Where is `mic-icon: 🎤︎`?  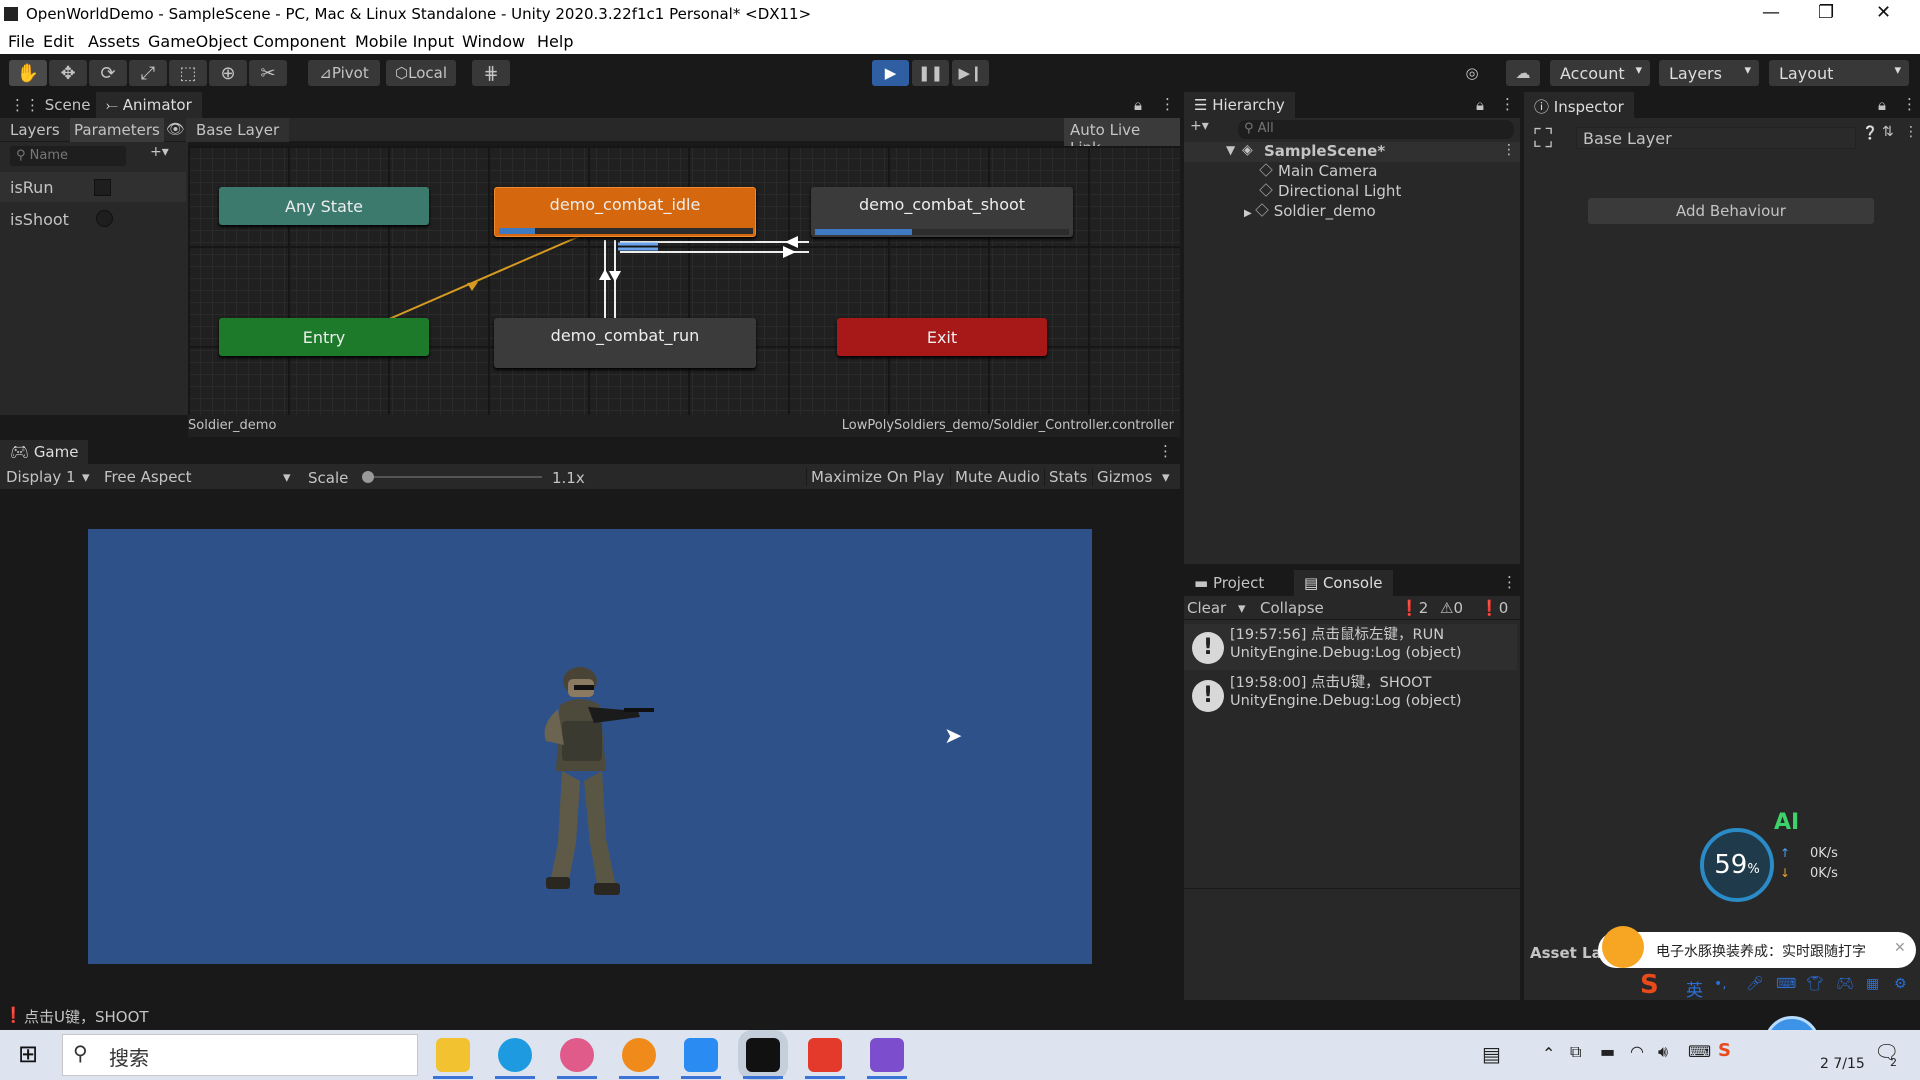 mic-icon: 🎤︎ is located at coordinates (1755, 984).